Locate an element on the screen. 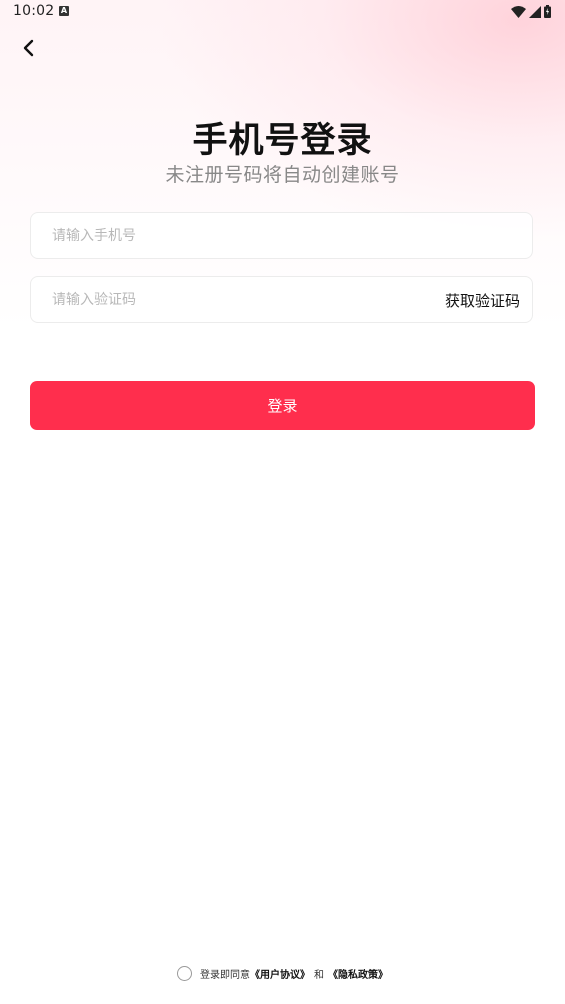 The height and width of the screenshot is (1004, 565). battery-icon is located at coordinates (547, 12).